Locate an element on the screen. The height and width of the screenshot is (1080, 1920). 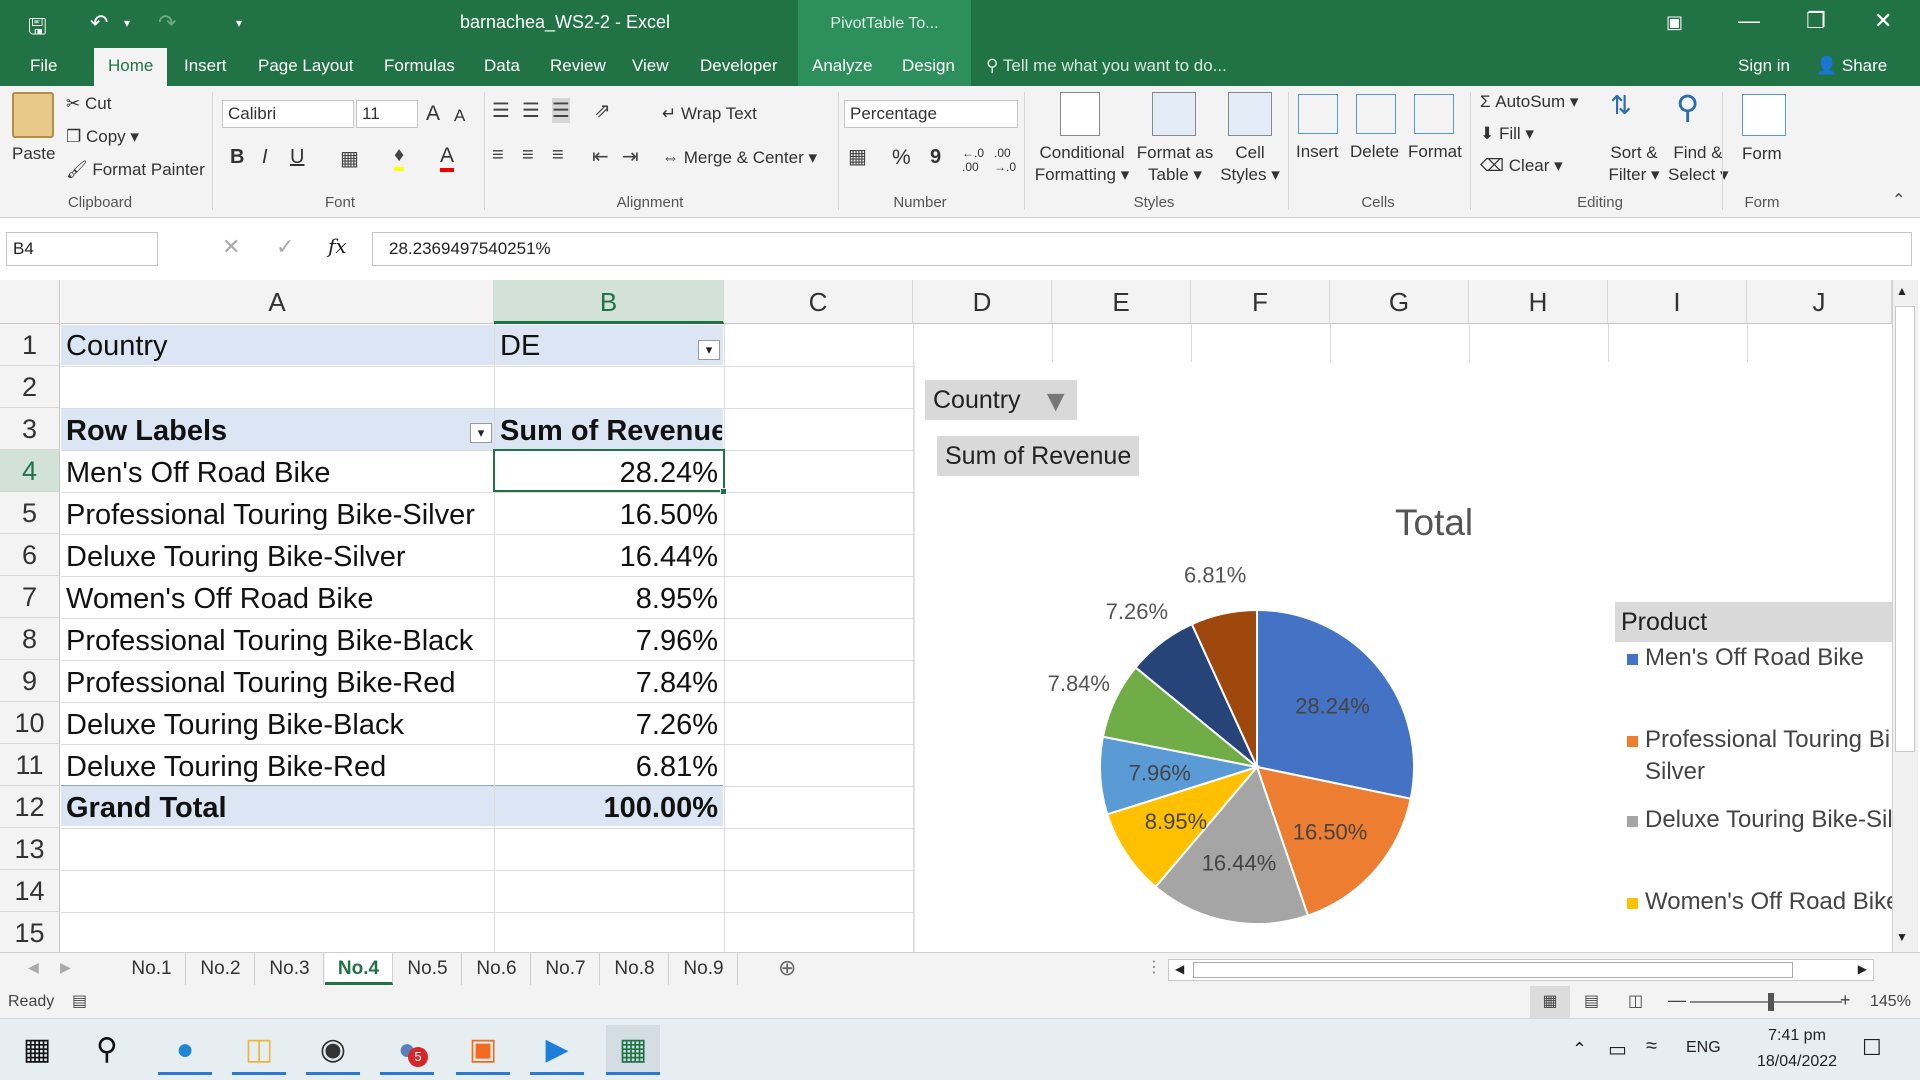
split-handle-icon: ⋮ is located at coordinates (1154, 967).